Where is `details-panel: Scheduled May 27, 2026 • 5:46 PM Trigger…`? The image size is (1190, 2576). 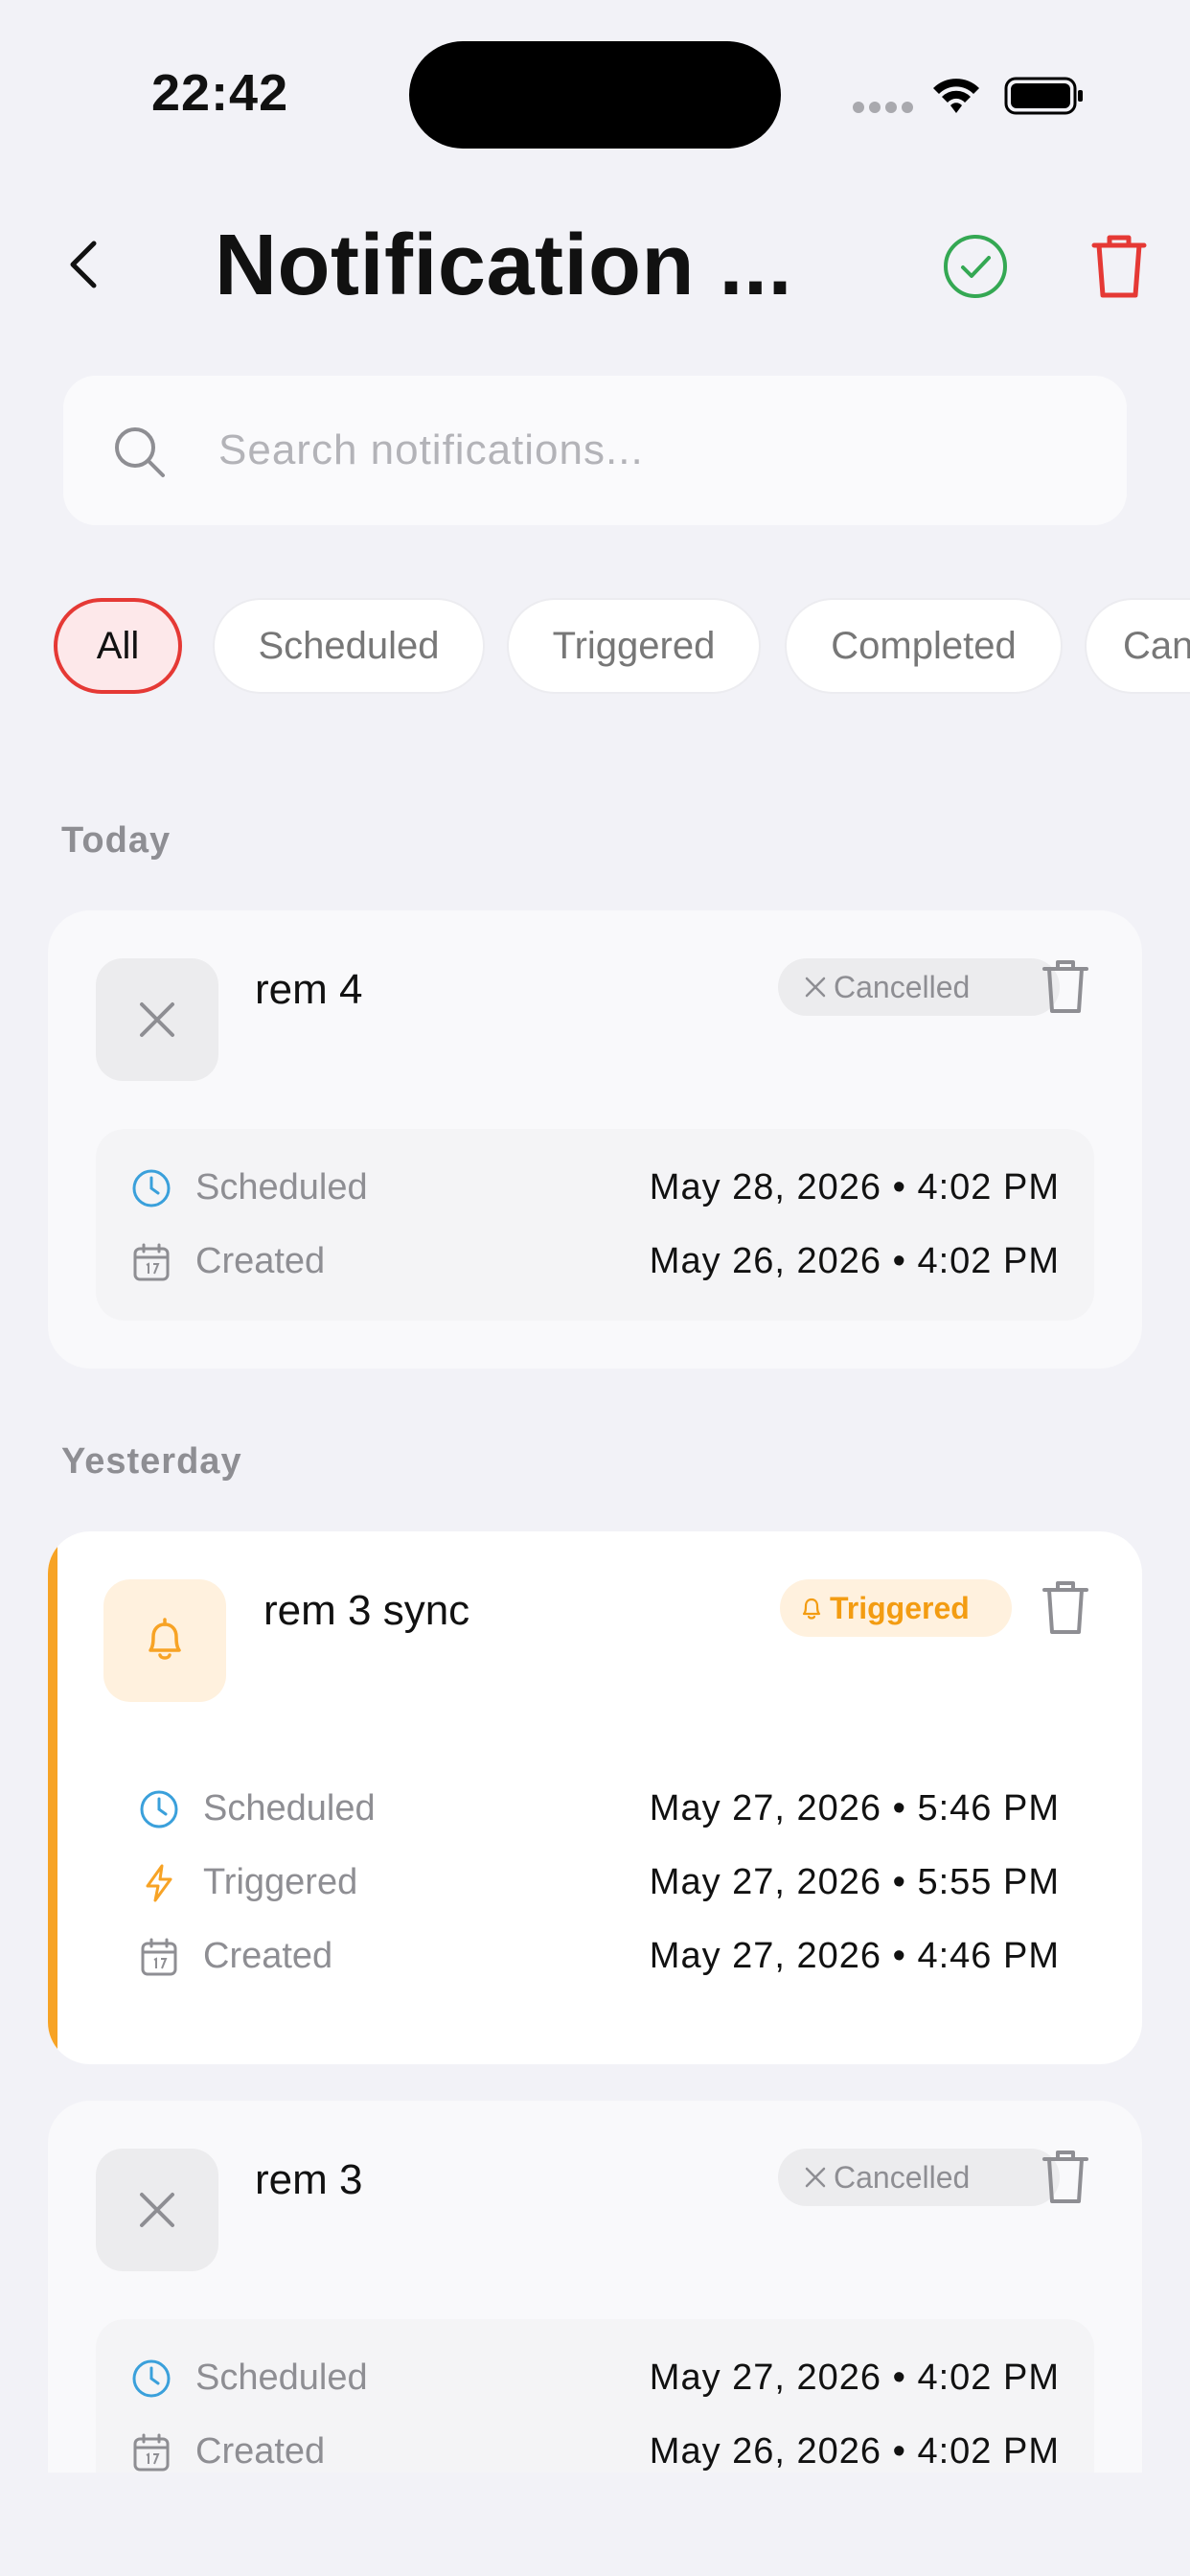 details-panel: Scheduled May 27, 2026 • 5:46 PM Trigger… is located at coordinates (599, 1884).